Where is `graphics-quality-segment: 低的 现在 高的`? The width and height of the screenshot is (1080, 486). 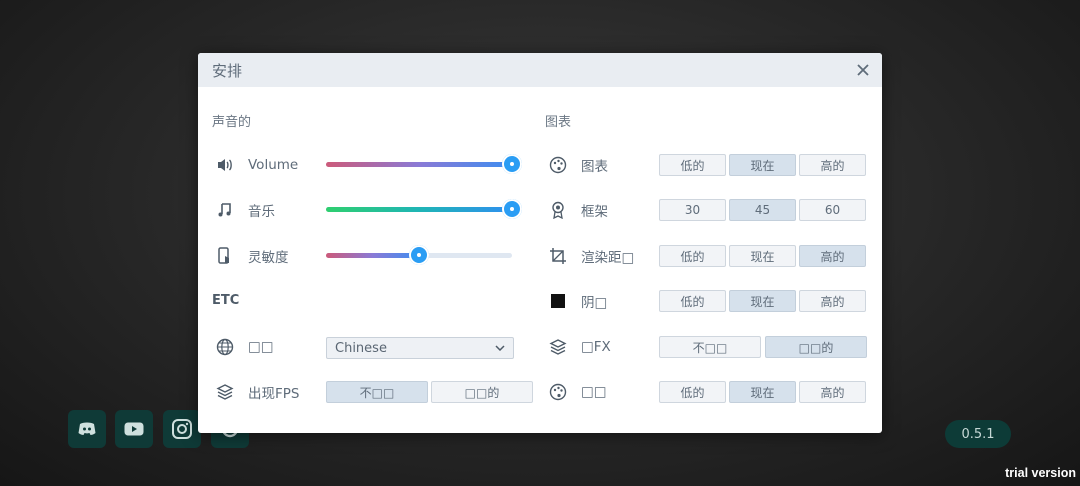
graphics-quality-segment: 低的 现在 高的 is located at coordinates (762, 165).